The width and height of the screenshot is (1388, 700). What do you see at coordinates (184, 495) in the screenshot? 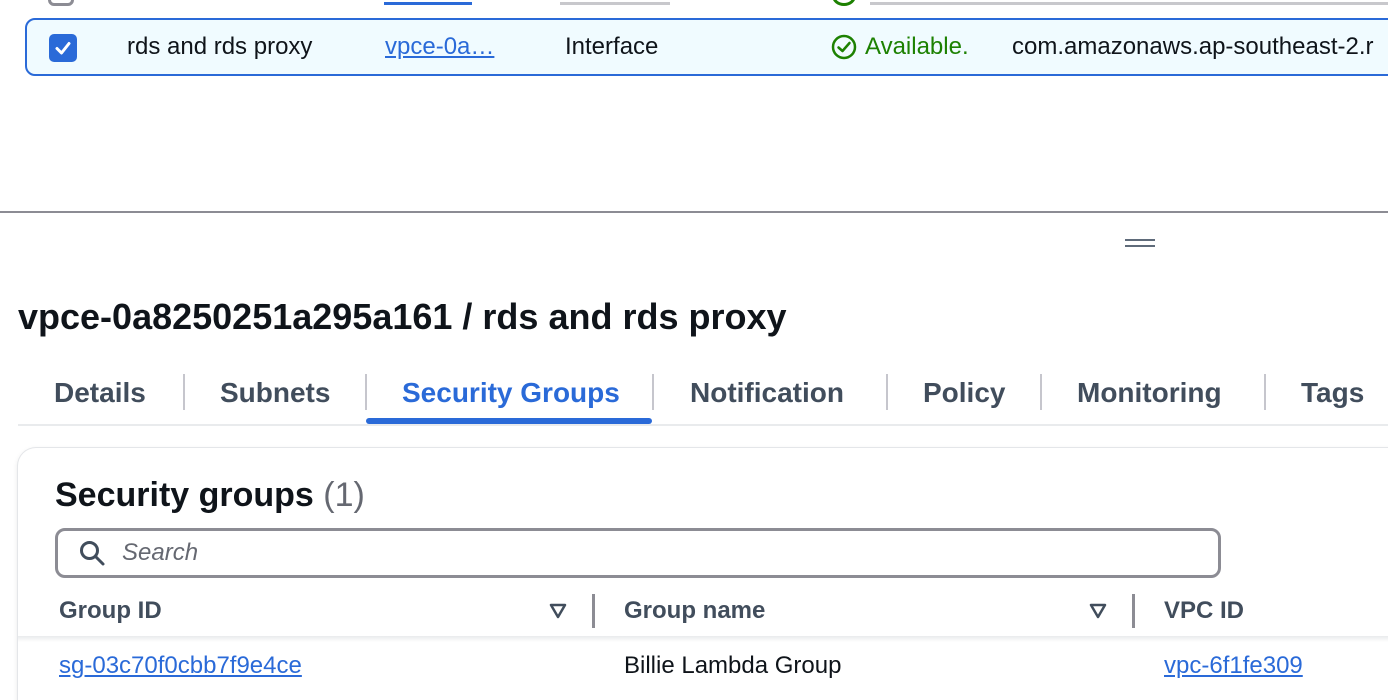
I see `security-groups-heading-text: Security groups` at bounding box center [184, 495].